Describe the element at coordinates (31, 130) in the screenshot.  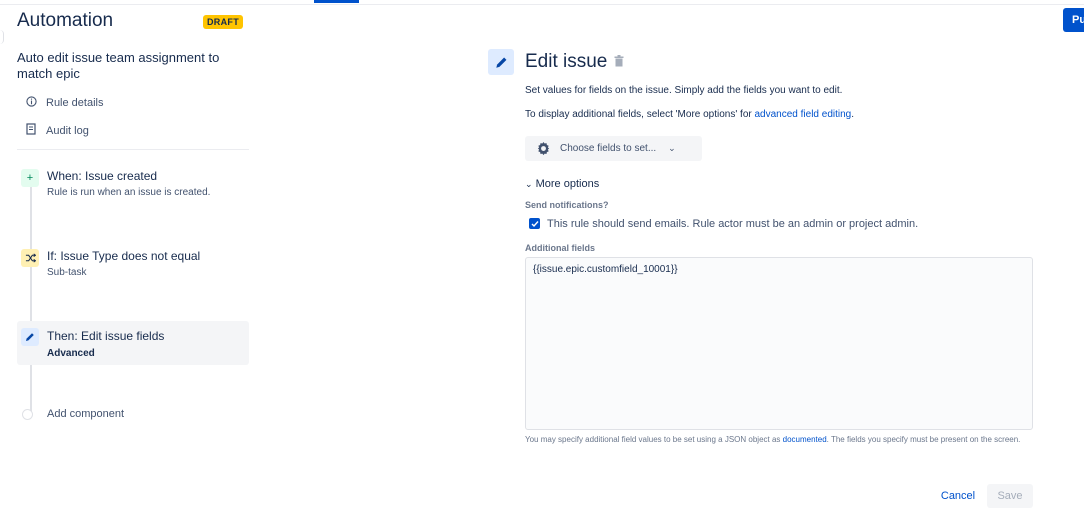
I see `document-icon` at that location.